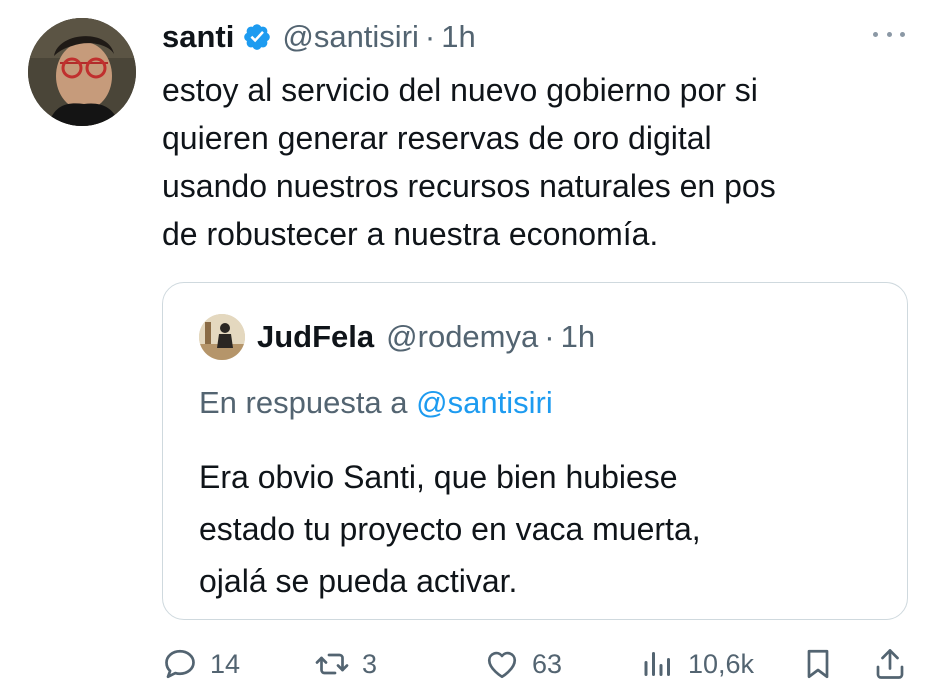  I want to click on action-bar: 14 3 63 10,6k, so click(537, 664).